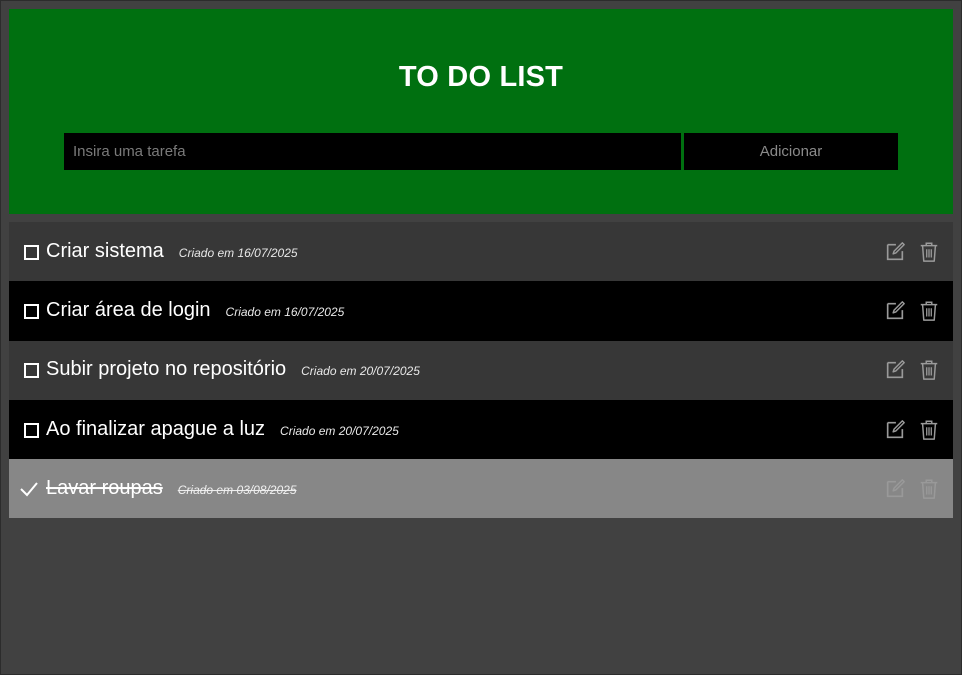 Image resolution: width=962 pixels, height=675 pixels. Describe the element at coordinates (104, 487) in the screenshot. I see `task-name: Lavar roupas` at that location.